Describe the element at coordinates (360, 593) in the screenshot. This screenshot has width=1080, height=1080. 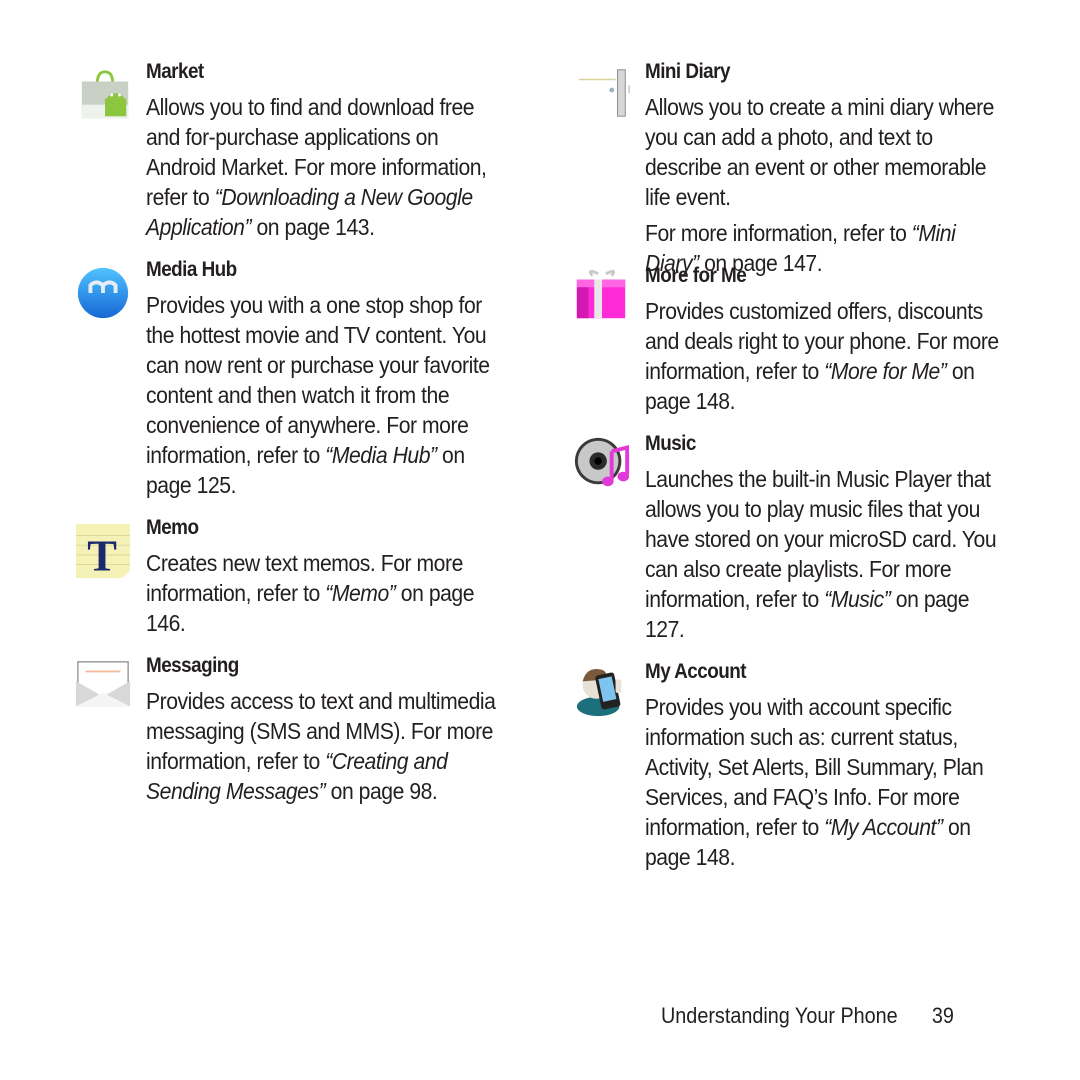
I see `cross-reference-link: “Memo”` at that location.